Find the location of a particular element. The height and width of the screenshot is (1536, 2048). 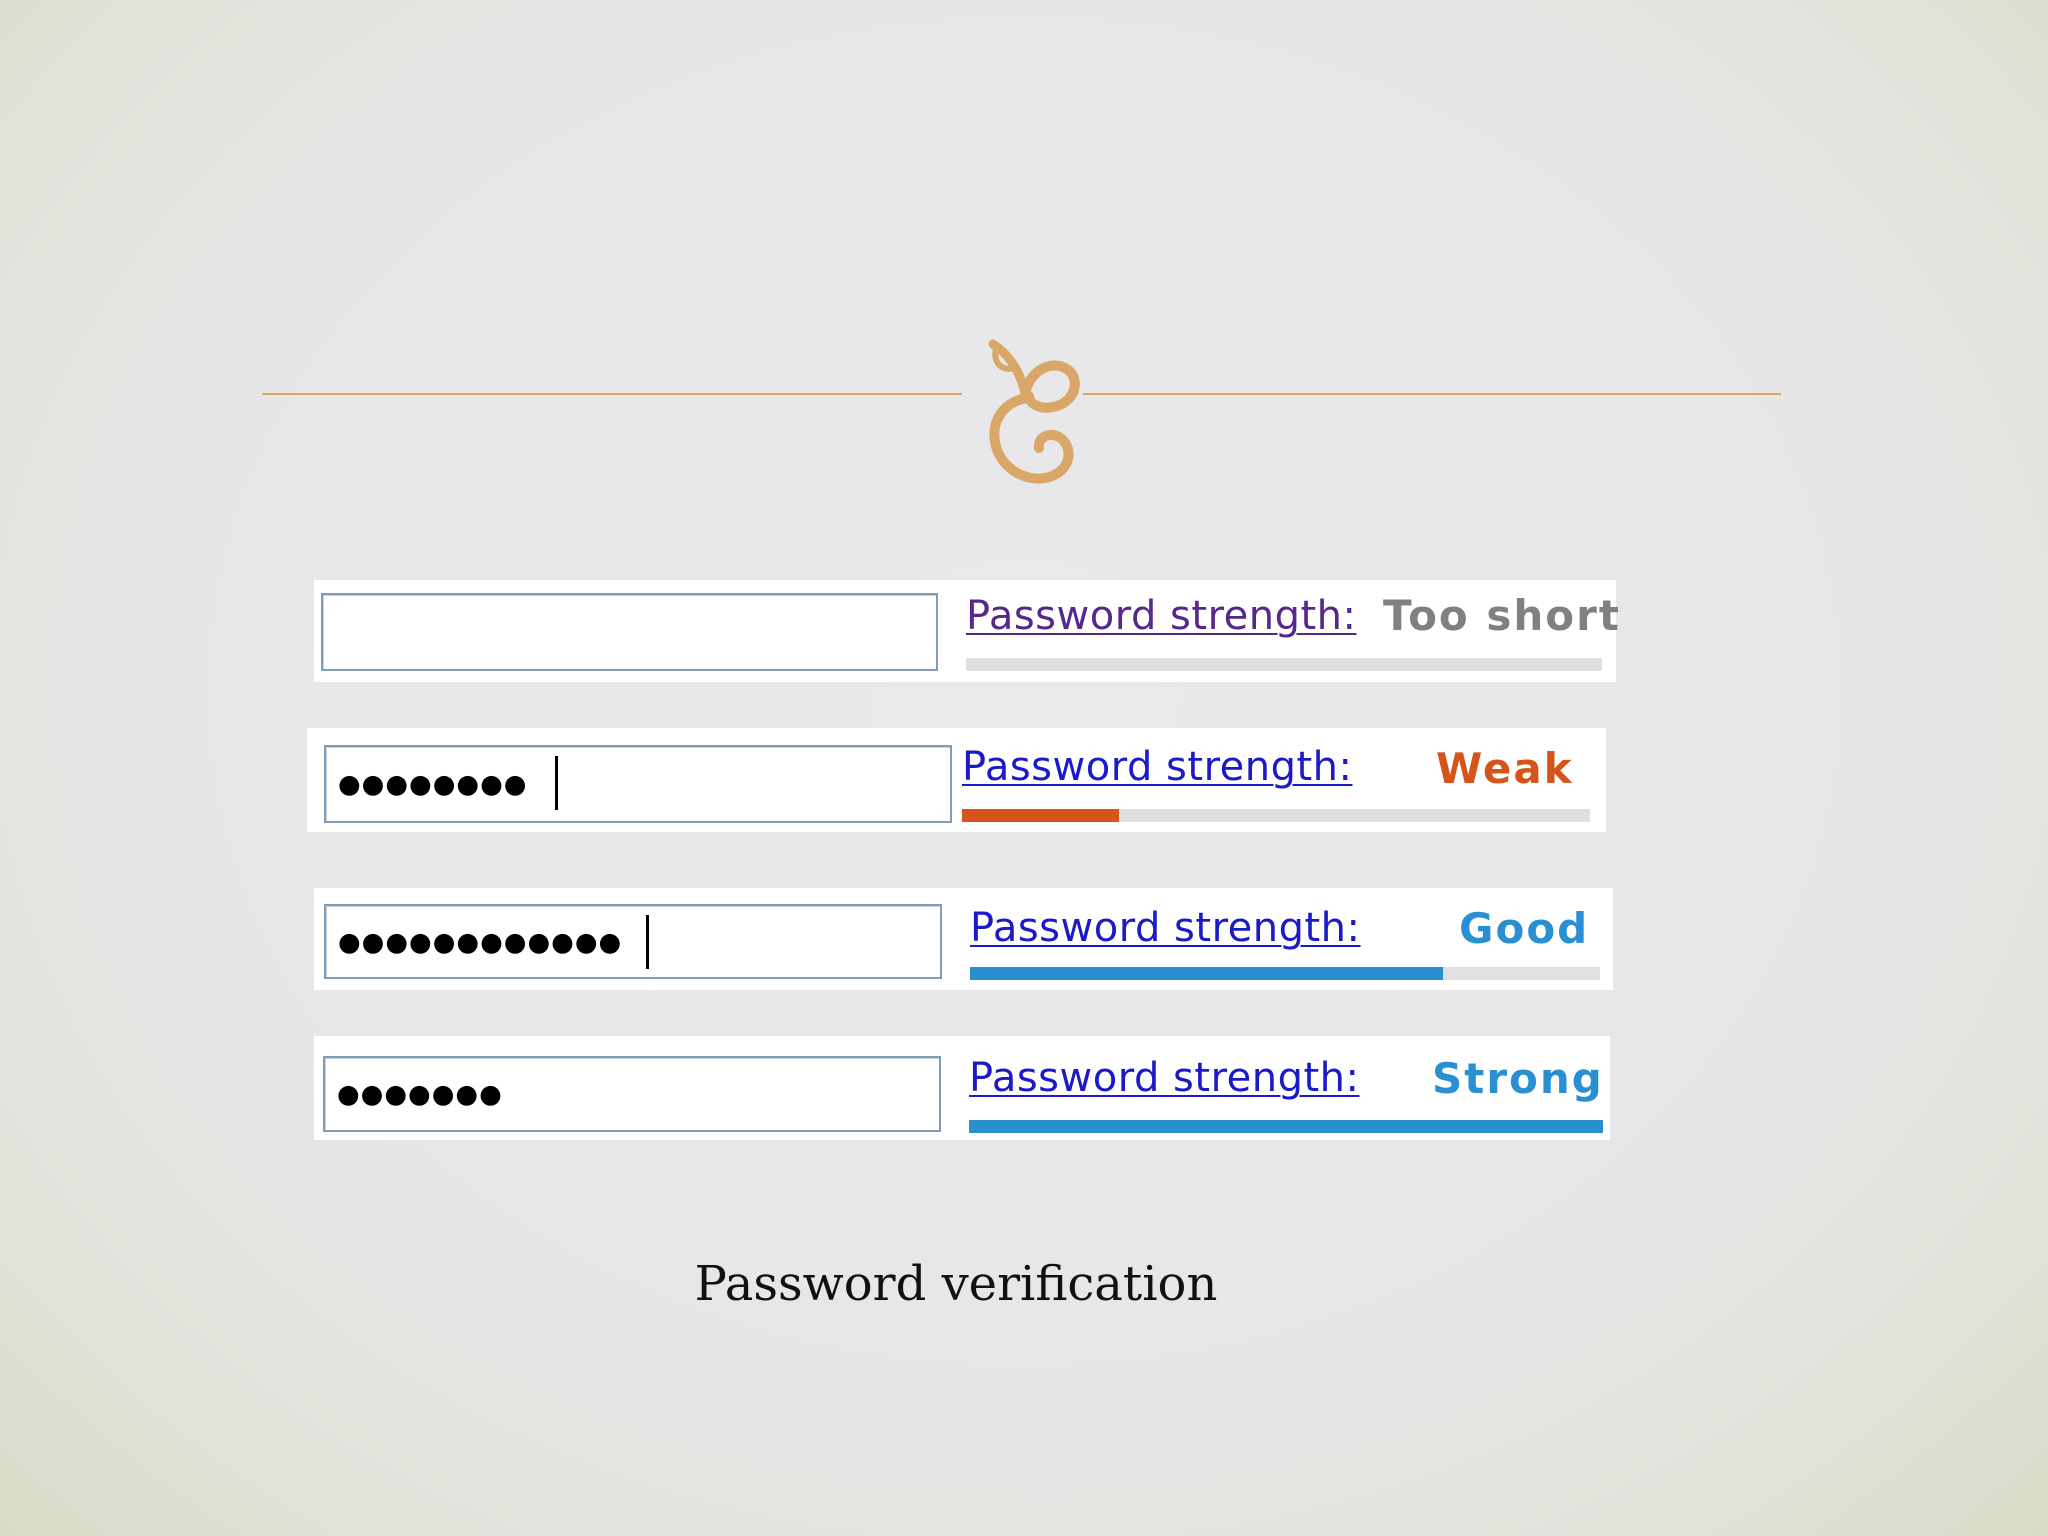

divider-rule-right is located at coordinates (1432, 394).